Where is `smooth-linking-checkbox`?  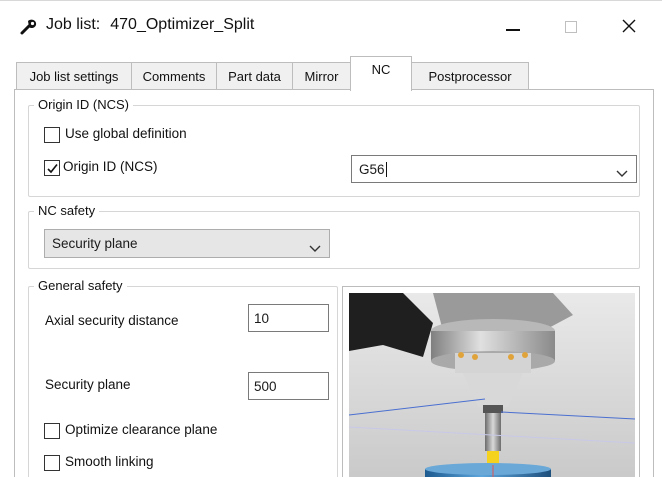 smooth-linking-checkbox is located at coordinates (52, 463).